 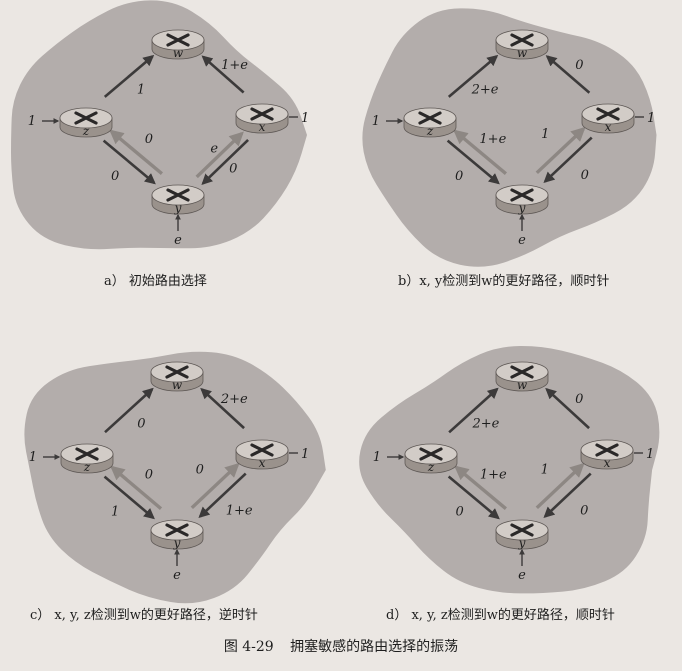 What do you see at coordinates (115, 511) in the screenshot?
I see `load-label-y-z-lower: 1` at bounding box center [115, 511].